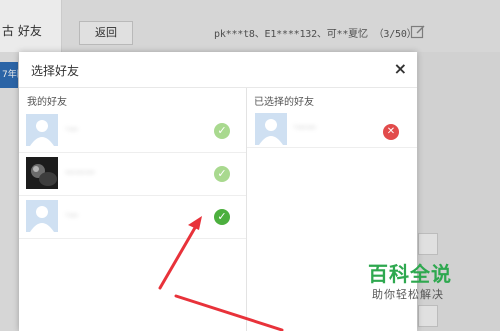  I want to click on selected-friends-label: 已选择的好友, so click(284, 102).